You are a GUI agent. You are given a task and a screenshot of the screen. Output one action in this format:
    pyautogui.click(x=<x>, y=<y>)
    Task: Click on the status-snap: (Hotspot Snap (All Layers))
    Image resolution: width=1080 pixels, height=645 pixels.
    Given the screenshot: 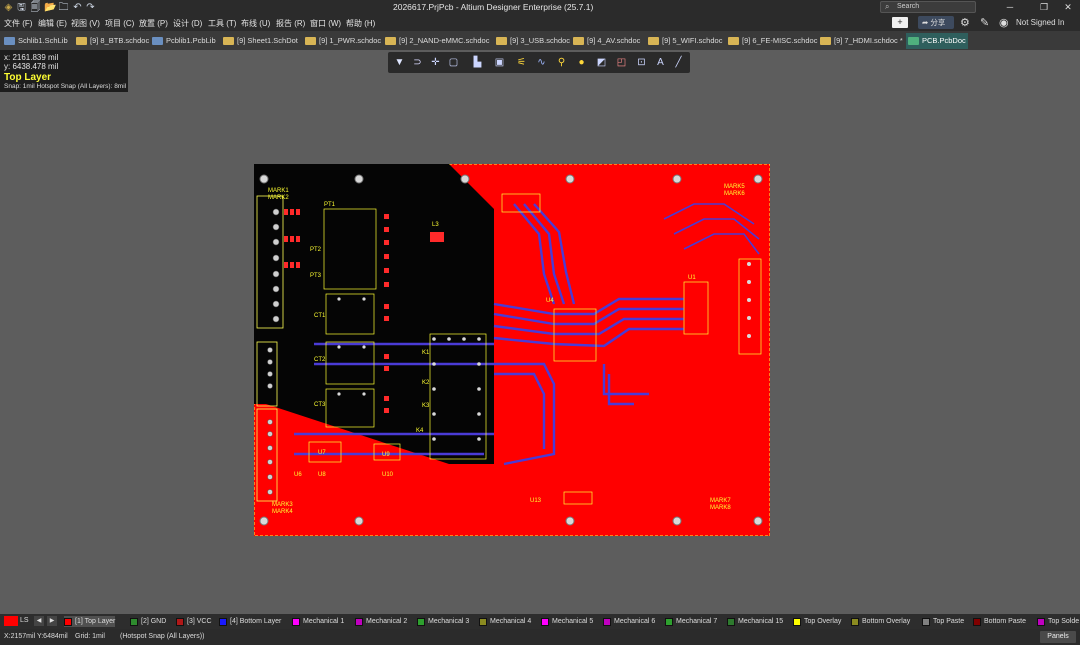 What is the action you would take?
    pyautogui.click(x=162, y=636)
    